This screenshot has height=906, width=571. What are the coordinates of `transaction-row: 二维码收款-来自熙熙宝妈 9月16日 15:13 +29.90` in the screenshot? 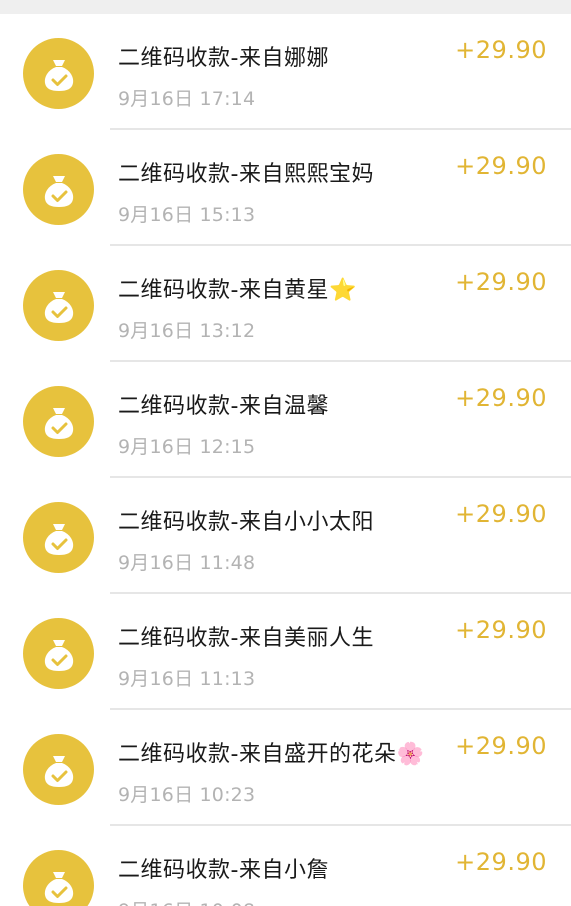 It's located at (285, 188).